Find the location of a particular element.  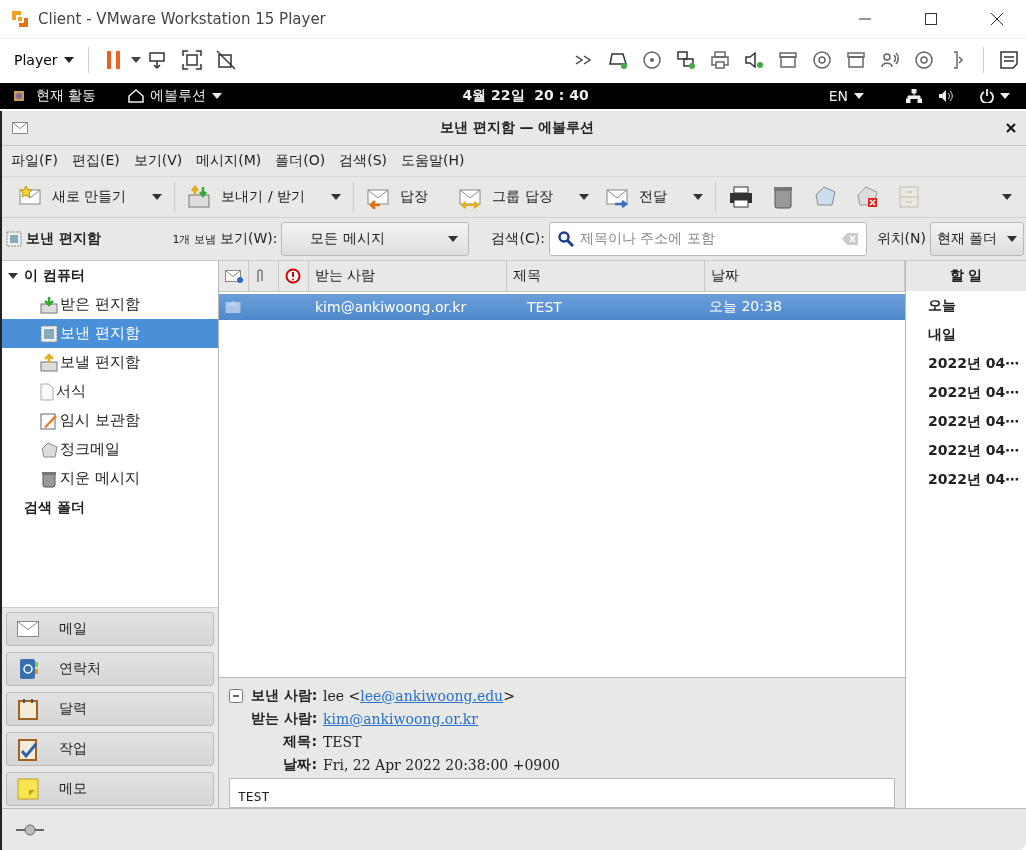

app-logo-icon is located at coordinates (20, 19).